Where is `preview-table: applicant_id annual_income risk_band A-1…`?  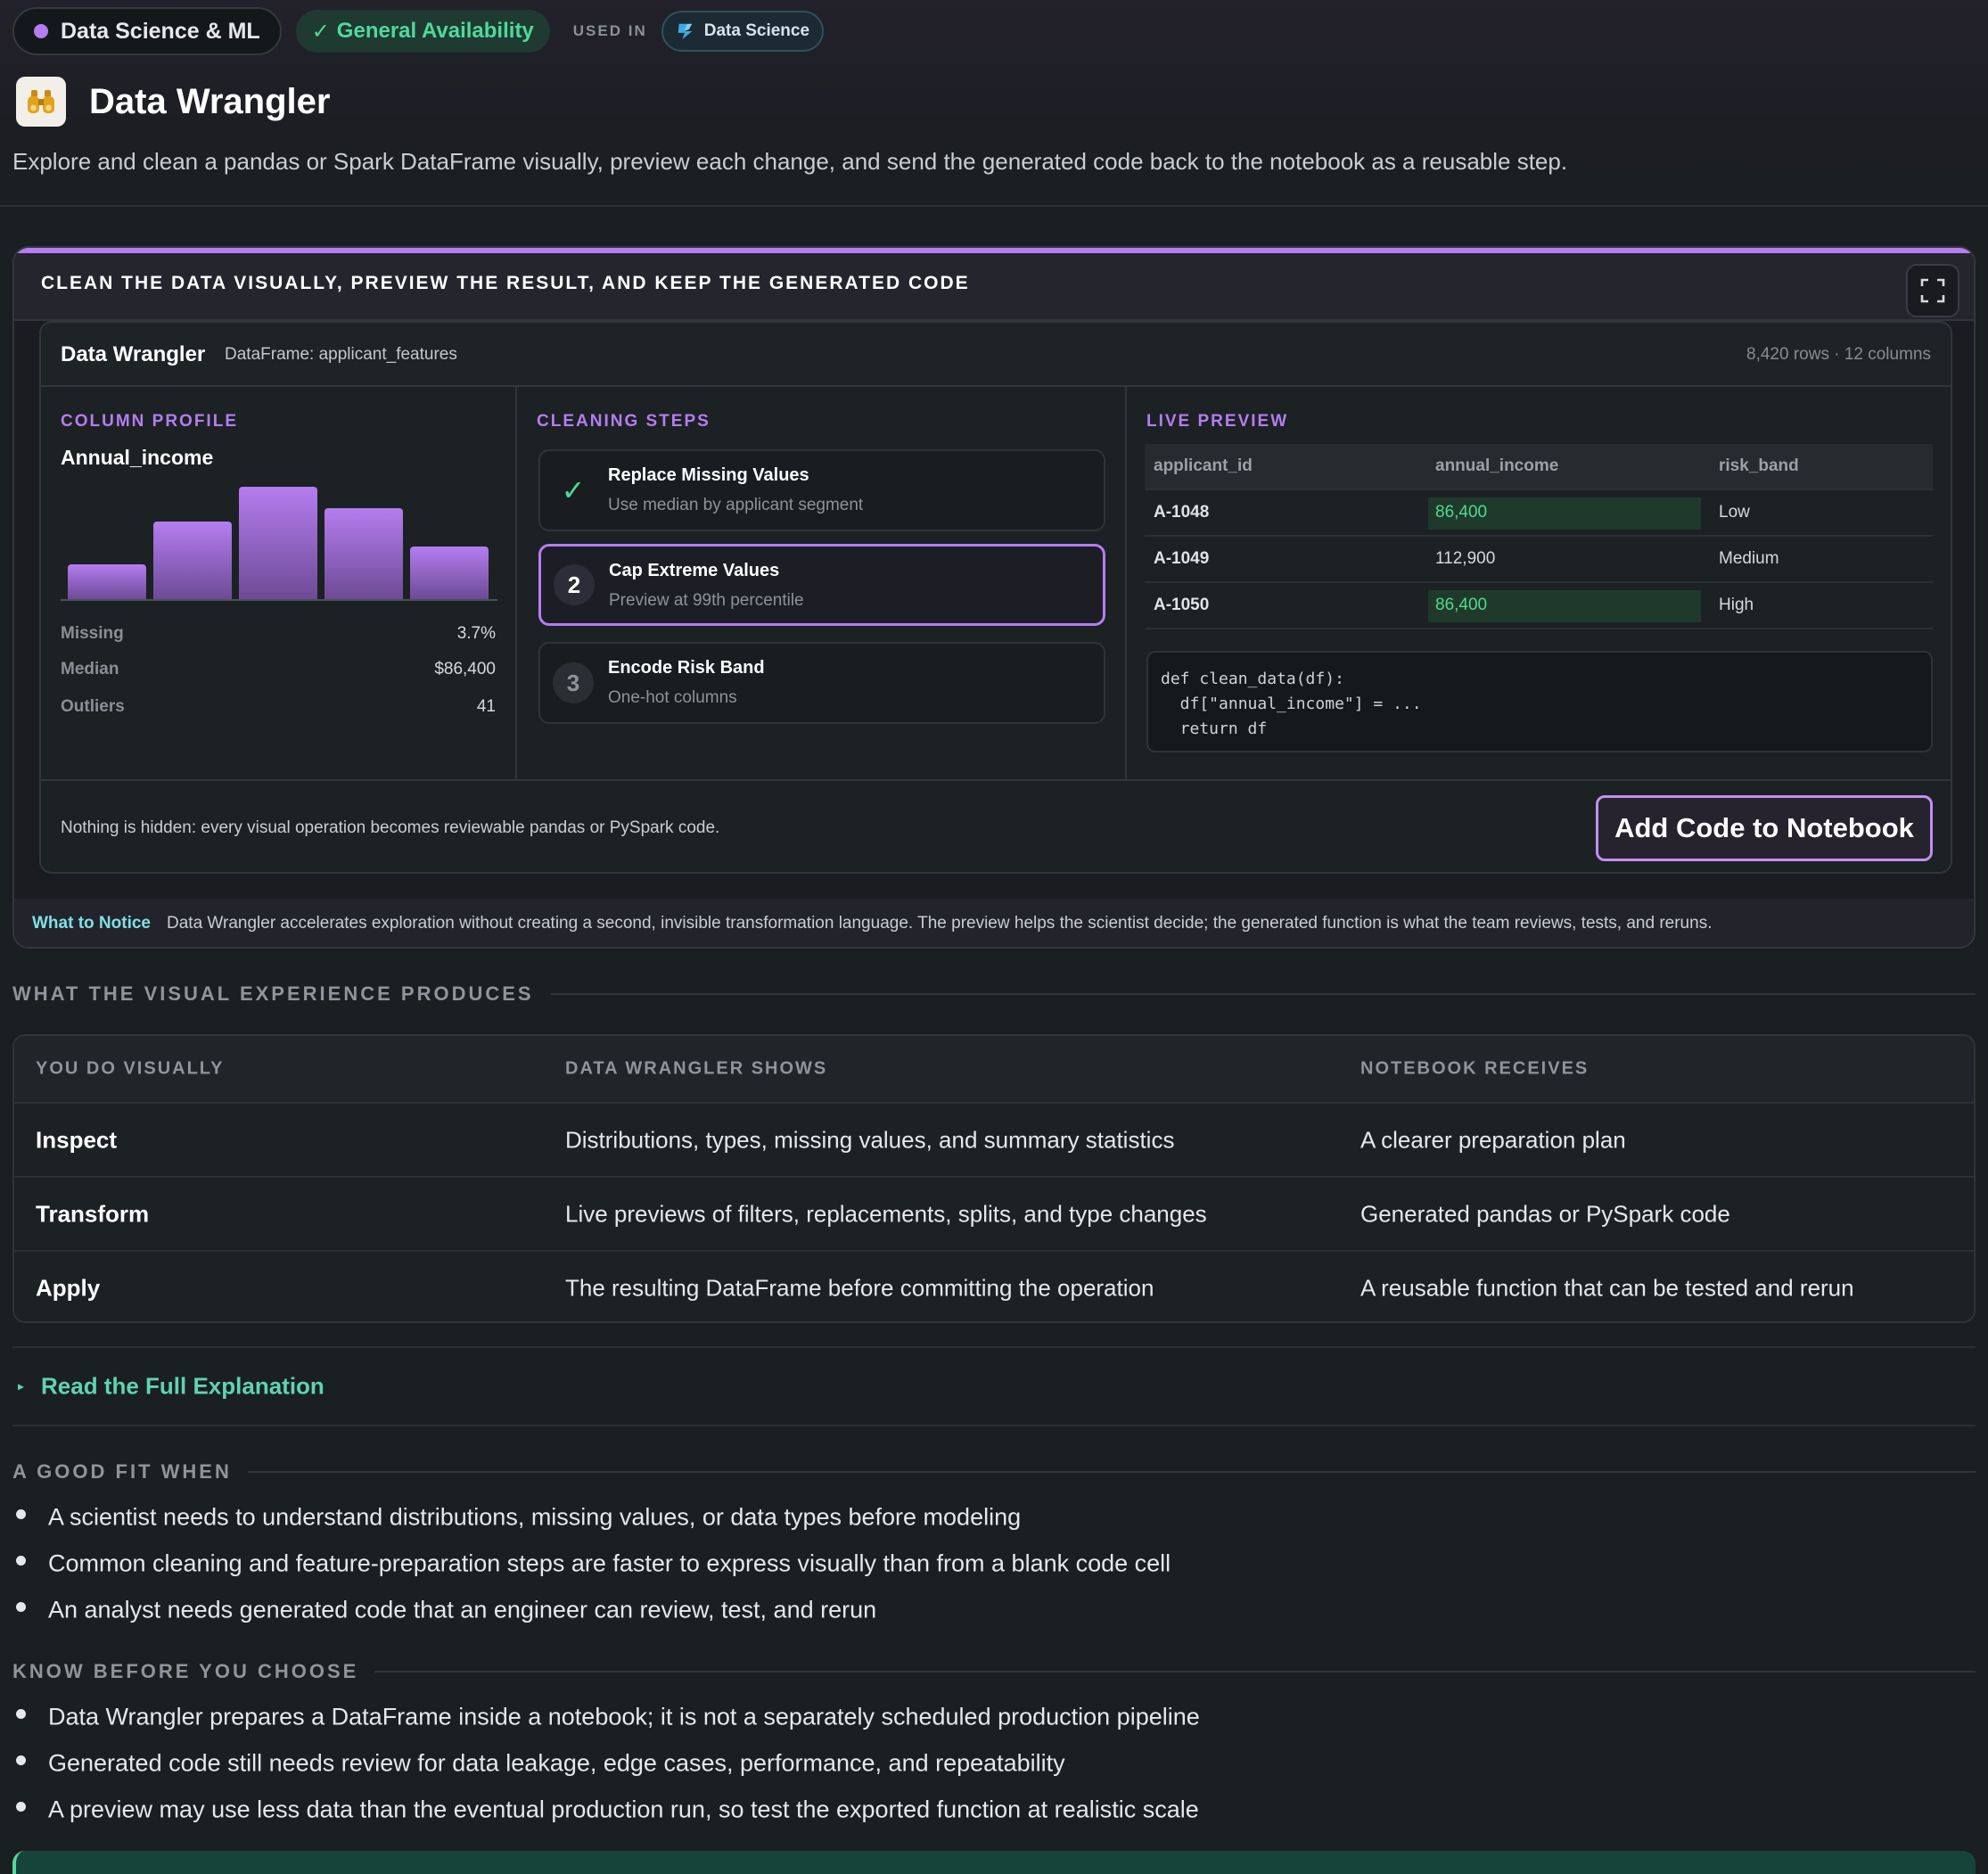 preview-table: applicant_id annual_income risk_band A-1… is located at coordinates (1539, 536).